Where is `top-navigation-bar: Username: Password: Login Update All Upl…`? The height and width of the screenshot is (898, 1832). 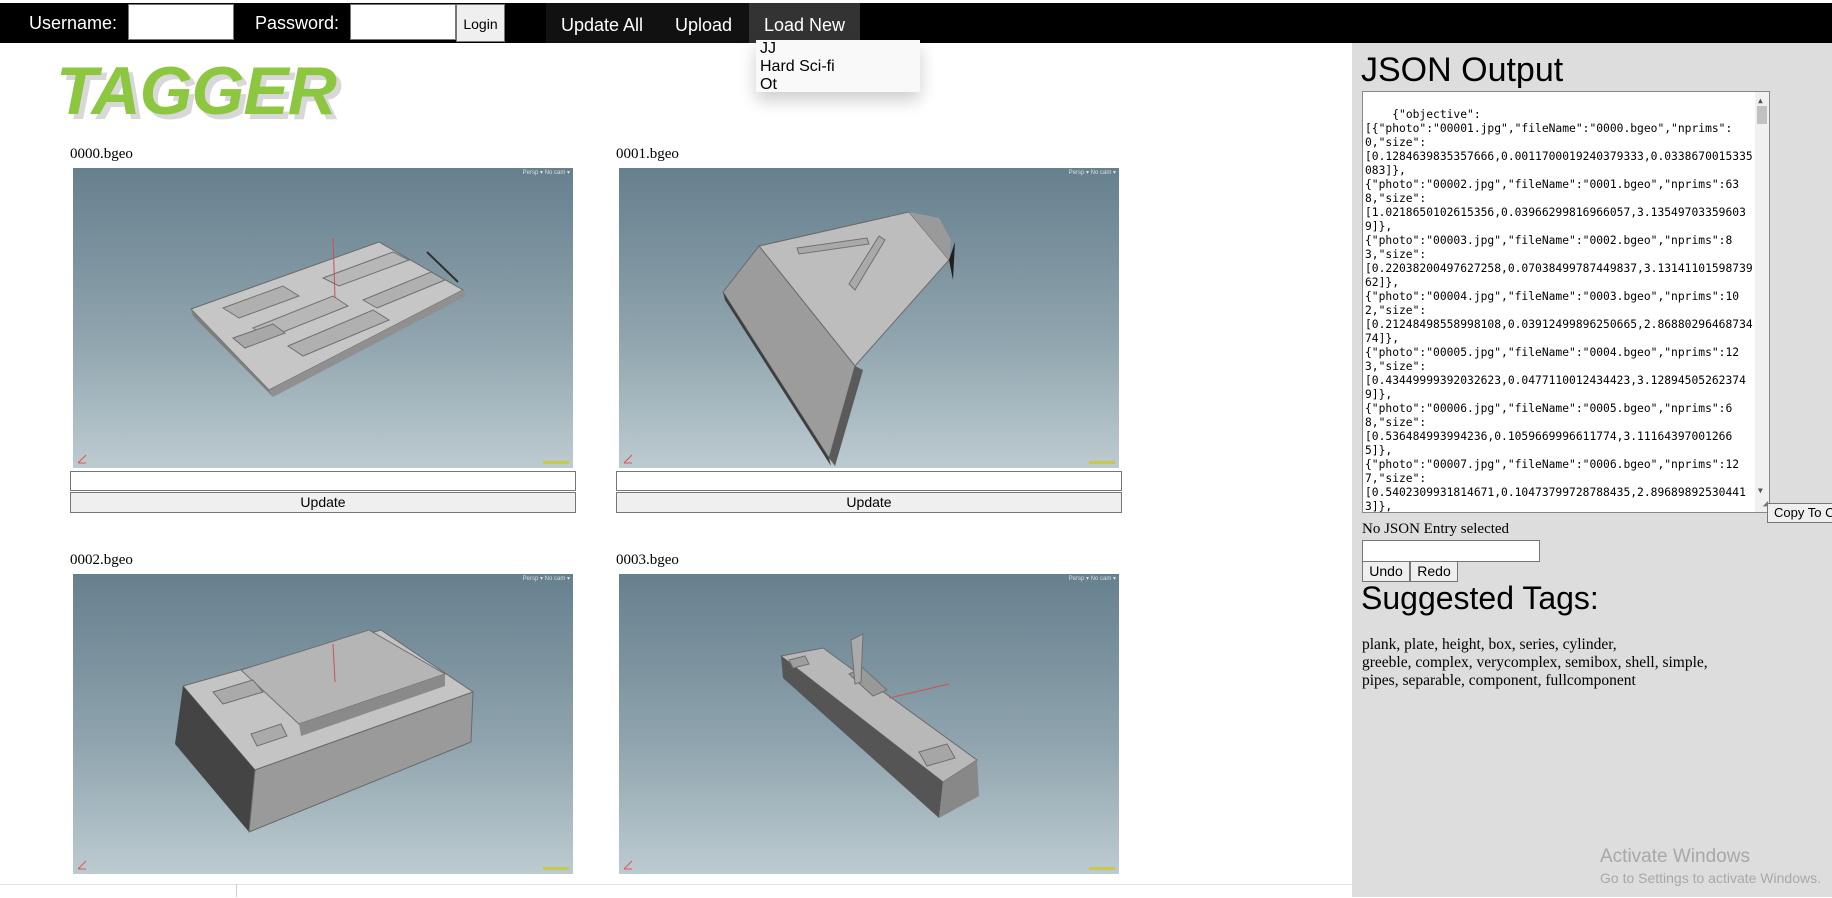 top-navigation-bar: Username: Password: Login Update All Upl… is located at coordinates (916, 23).